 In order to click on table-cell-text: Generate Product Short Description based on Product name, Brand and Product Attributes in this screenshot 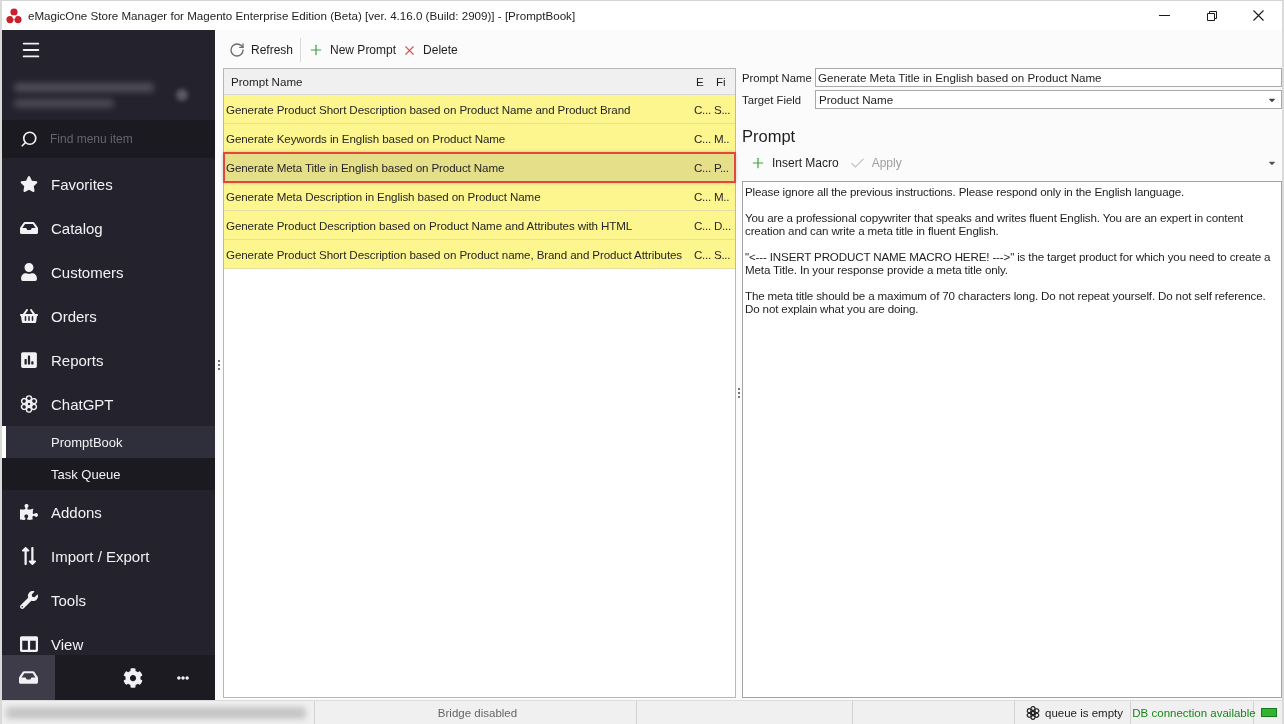, I will do `click(454, 254)`.